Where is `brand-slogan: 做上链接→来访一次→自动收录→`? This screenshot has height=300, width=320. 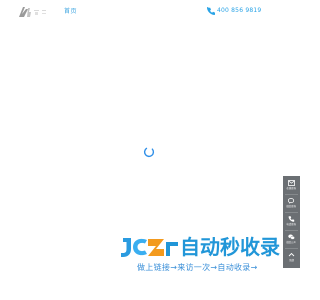
brand-slogan: 做上链接→来访一次→自动收录→ is located at coordinates (197, 267).